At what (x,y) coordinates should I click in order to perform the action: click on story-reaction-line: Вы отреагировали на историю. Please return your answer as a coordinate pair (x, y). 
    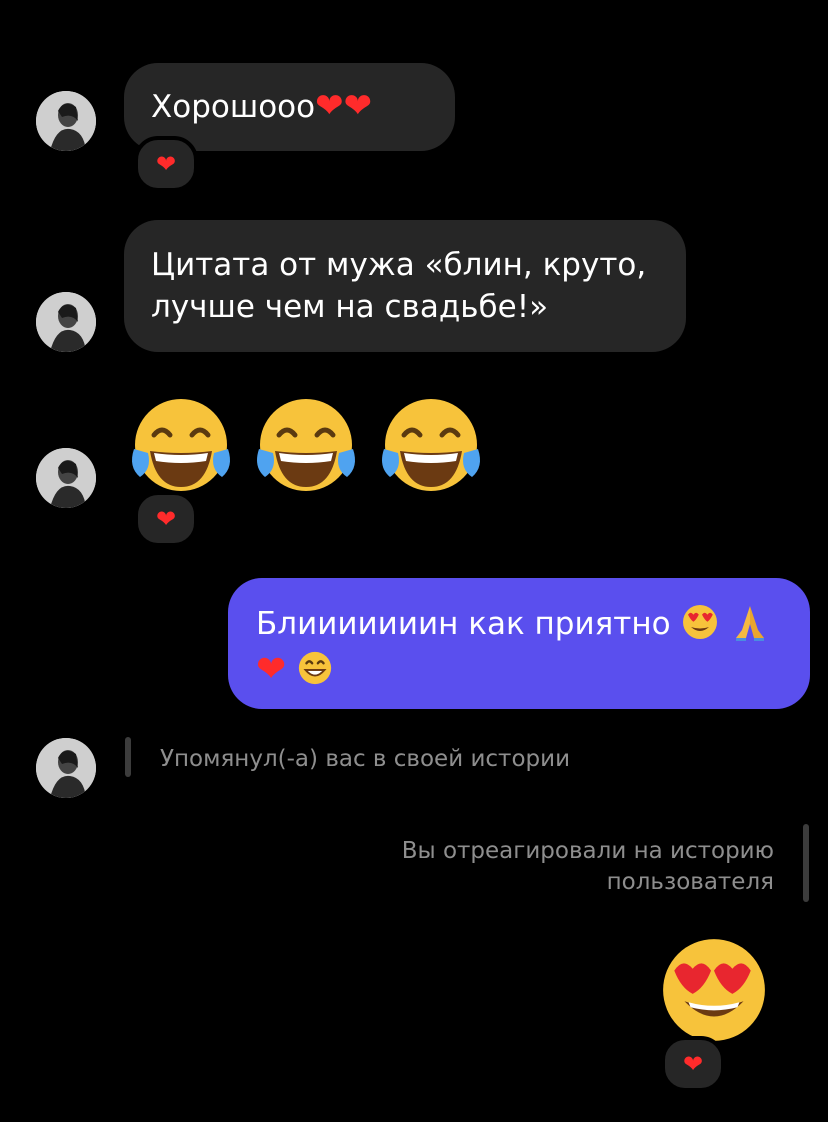
    Looking at the image, I should click on (587, 851).